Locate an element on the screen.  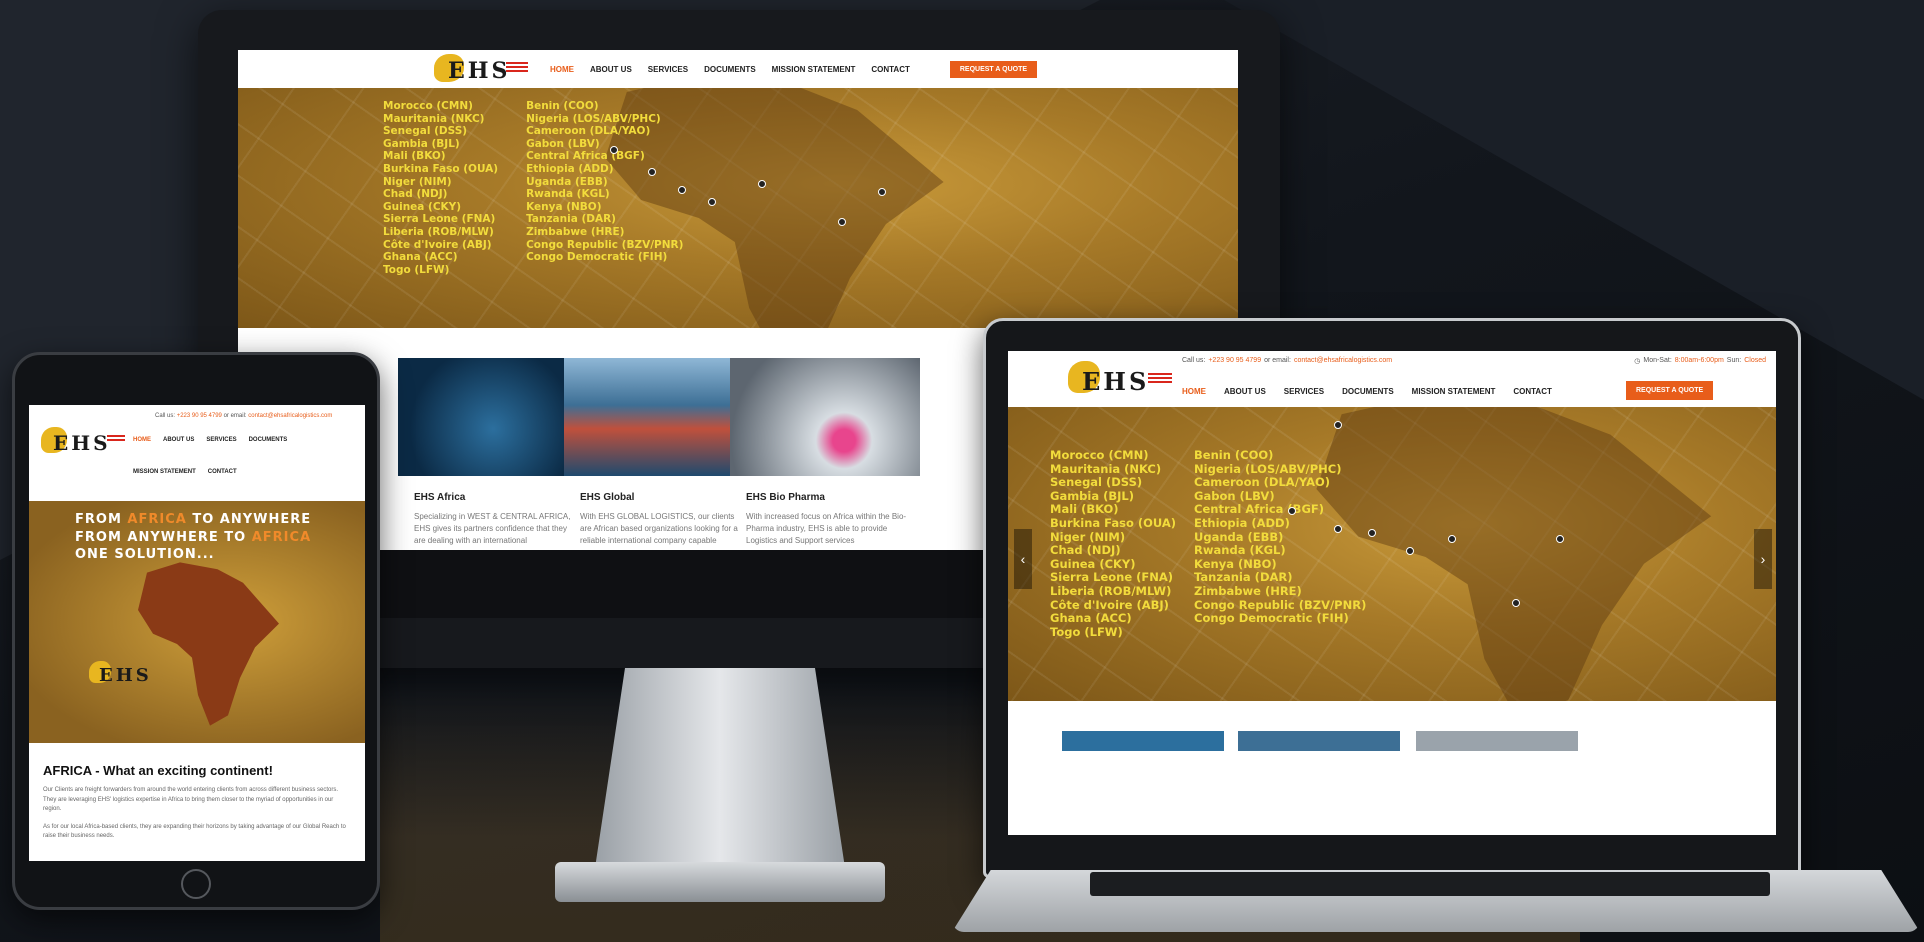
country-item: Guinea (CKY) is located at coordinates (1093, 563).